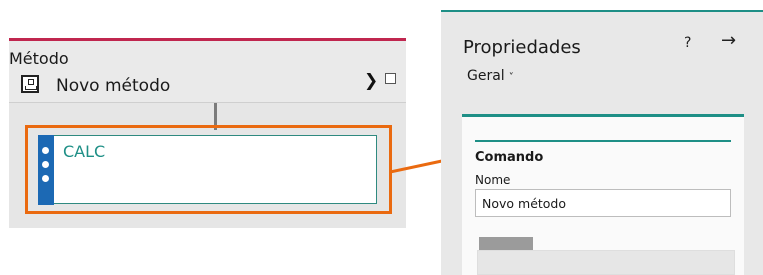 This screenshot has height=275, width=763. I want to click on name-field-label: Nome, so click(493, 180).